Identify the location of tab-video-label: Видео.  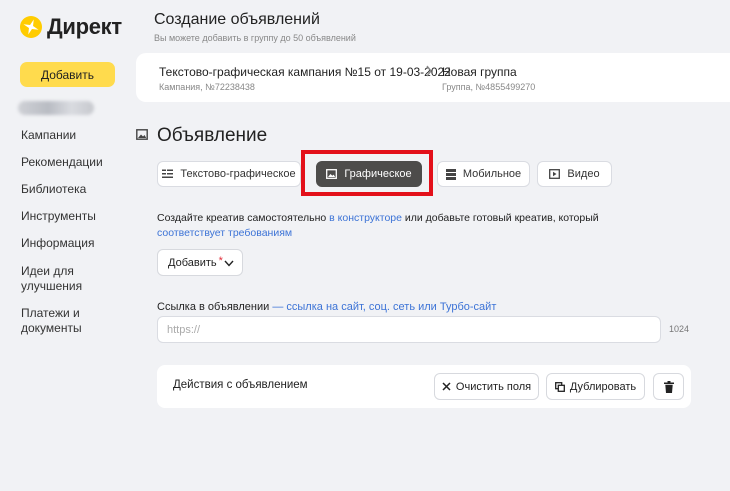
(583, 174).